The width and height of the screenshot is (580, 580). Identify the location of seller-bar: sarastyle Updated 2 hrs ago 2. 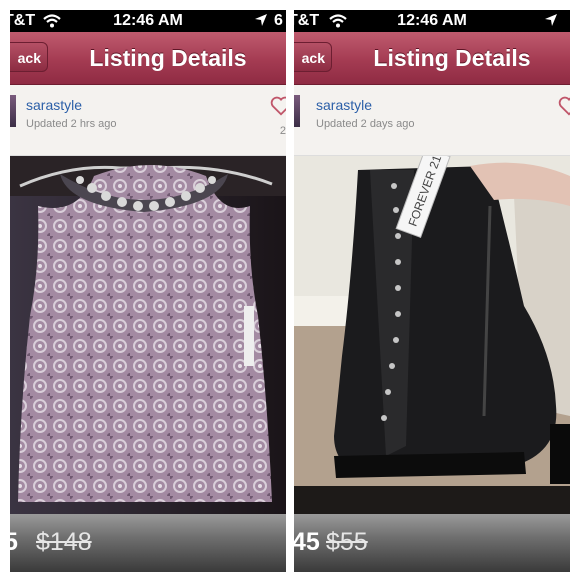
(148, 120).